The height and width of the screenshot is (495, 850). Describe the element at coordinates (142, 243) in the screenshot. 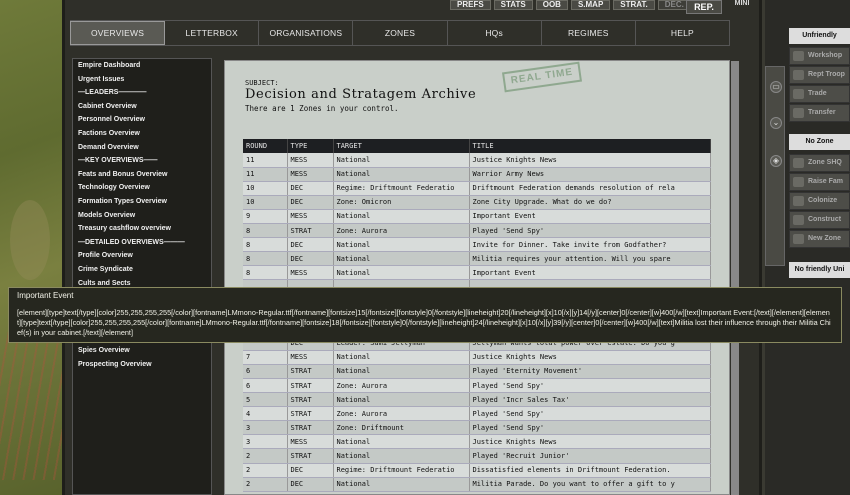

I see `nav-item: —DETAILED OVERVIEWS———` at that location.